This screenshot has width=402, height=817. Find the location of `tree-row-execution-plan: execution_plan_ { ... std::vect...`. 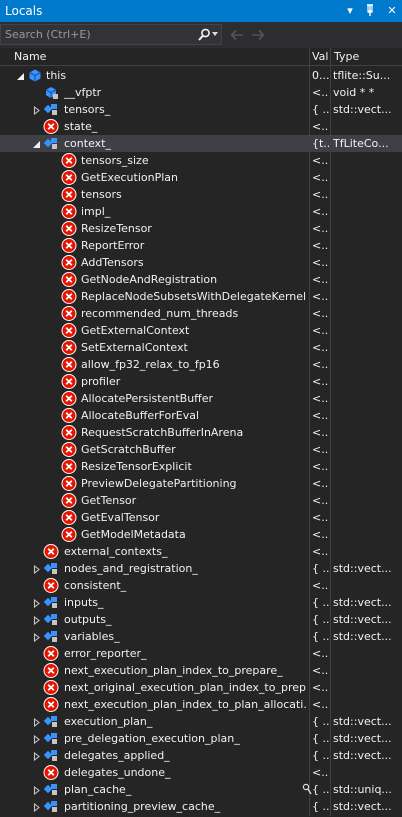

tree-row-execution-plan: execution_plan_ { ... std::vect... is located at coordinates (201, 721).